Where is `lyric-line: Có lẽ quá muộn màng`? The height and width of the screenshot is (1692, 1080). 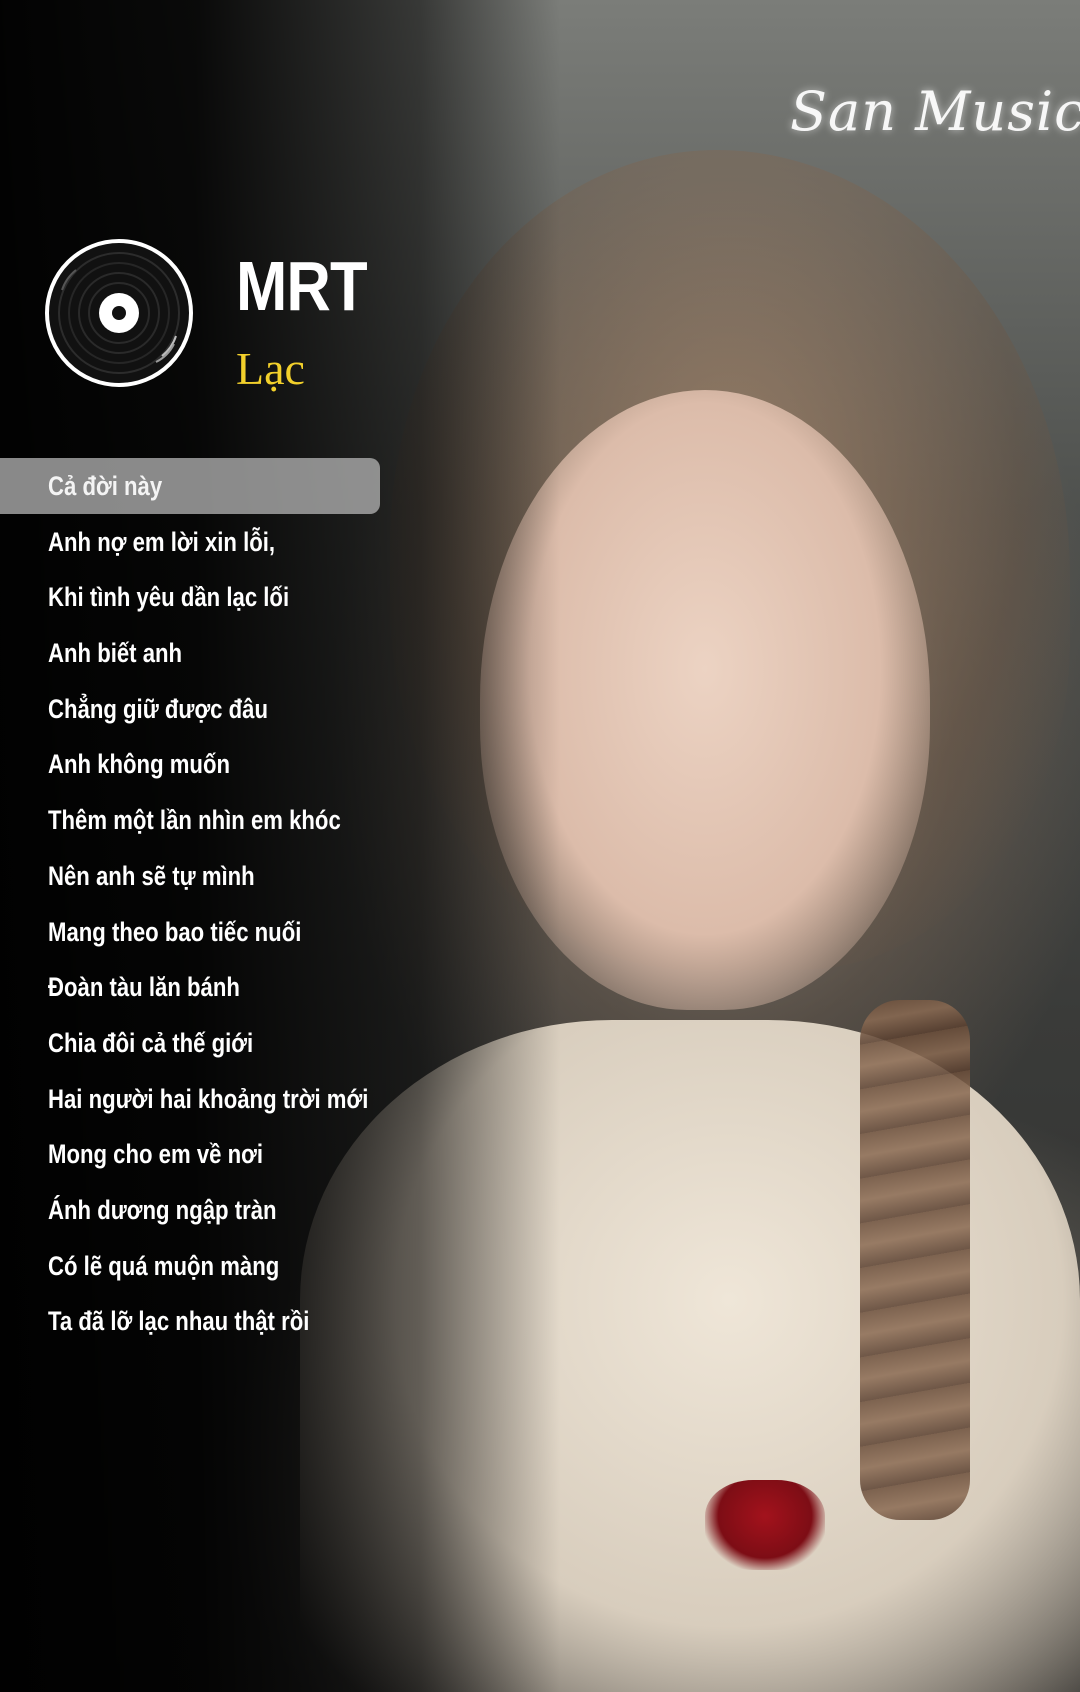 lyric-line: Có lẽ quá muộn màng is located at coordinates (200, 1266).